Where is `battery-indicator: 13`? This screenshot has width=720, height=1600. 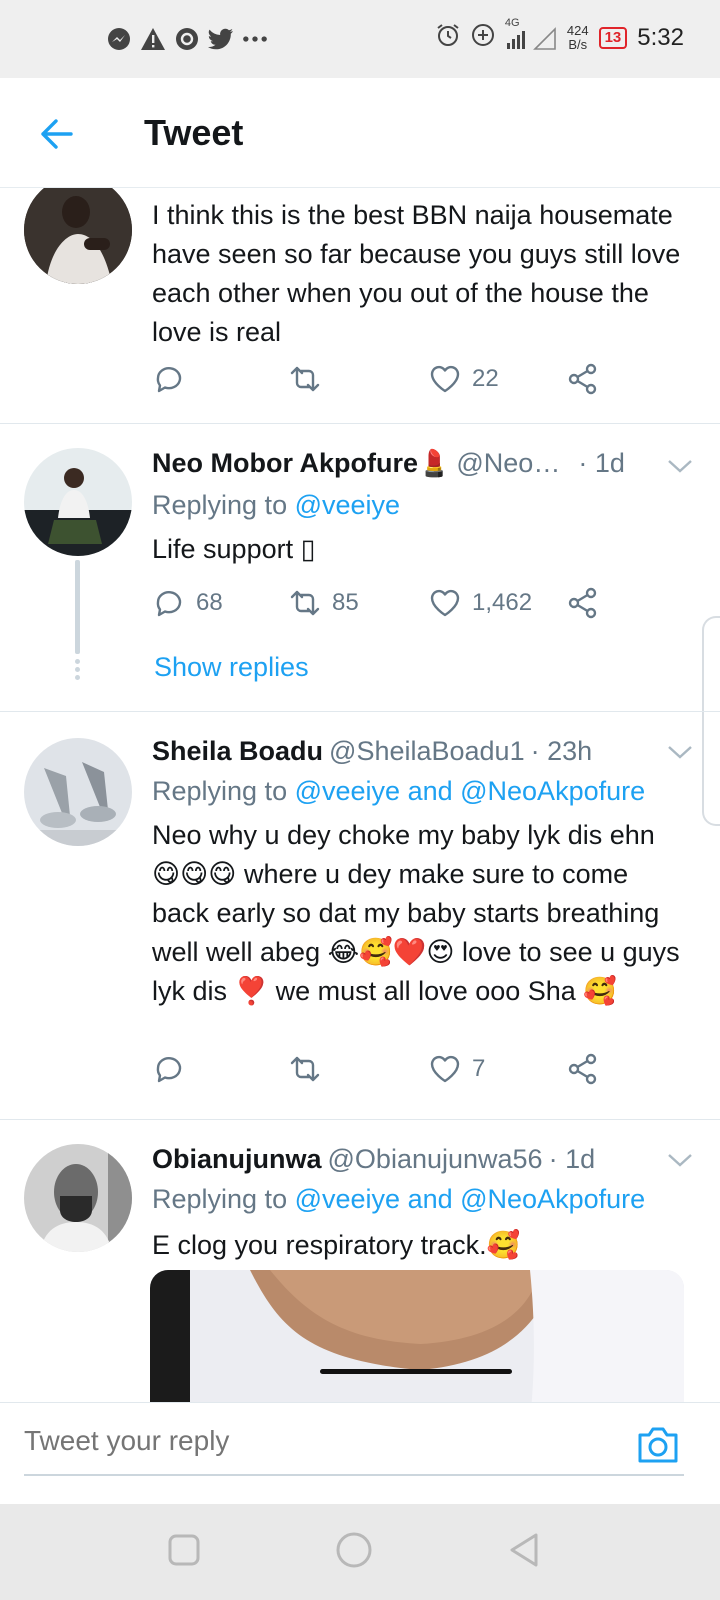 battery-indicator: 13 is located at coordinates (613, 37).